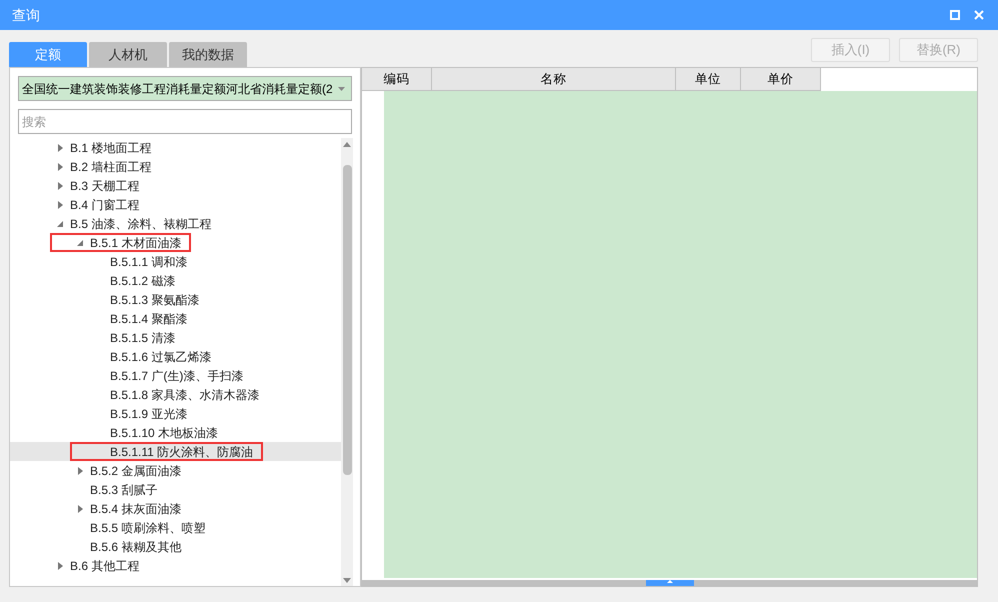 This screenshot has width=998, height=602. Describe the element at coordinates (554, 79) in the screenshot. I see `column-header: 名称` at that location.